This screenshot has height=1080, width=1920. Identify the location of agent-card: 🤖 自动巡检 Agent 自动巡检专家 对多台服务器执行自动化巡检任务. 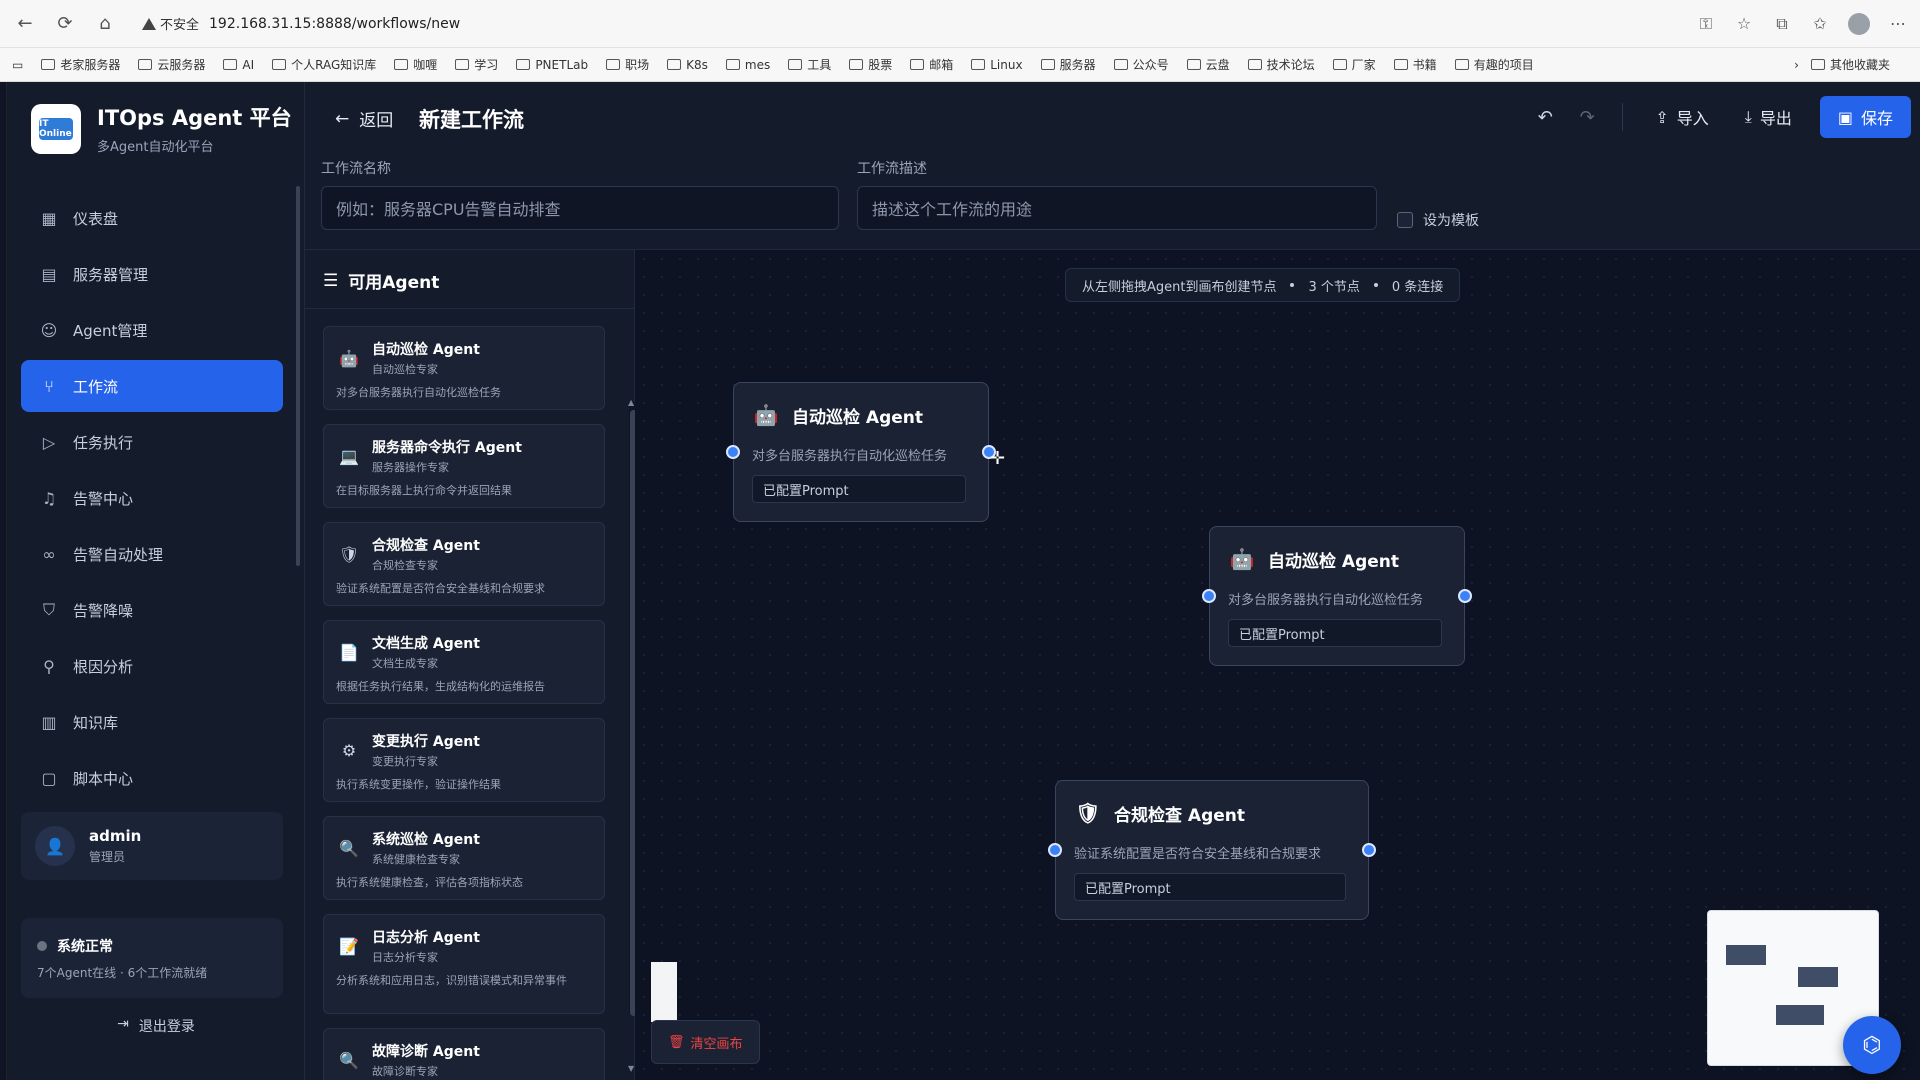
(464, 368).